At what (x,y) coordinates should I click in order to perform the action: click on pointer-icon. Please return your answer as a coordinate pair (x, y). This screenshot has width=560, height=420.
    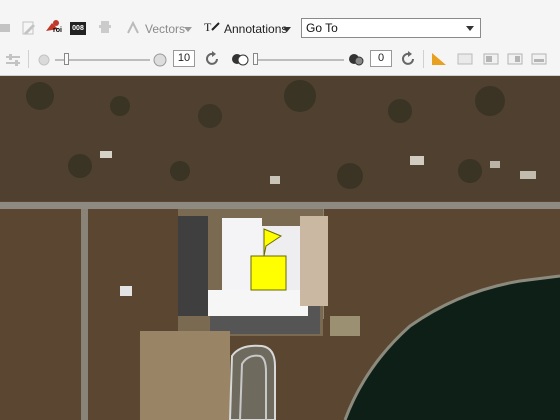
    Looking at the image, I should click on (7, 28).